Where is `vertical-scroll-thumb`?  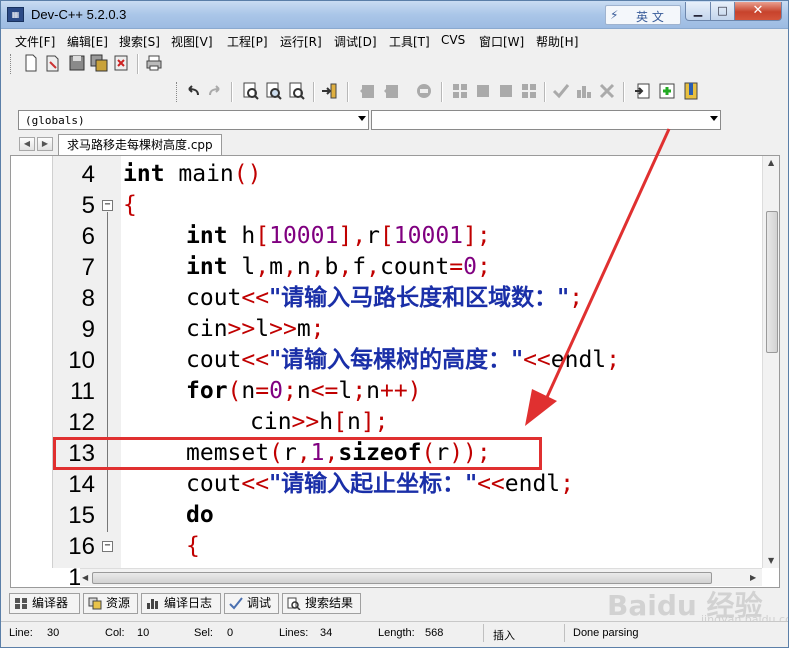
vertical-scroll-thumb is located at coordinates (772, 282).